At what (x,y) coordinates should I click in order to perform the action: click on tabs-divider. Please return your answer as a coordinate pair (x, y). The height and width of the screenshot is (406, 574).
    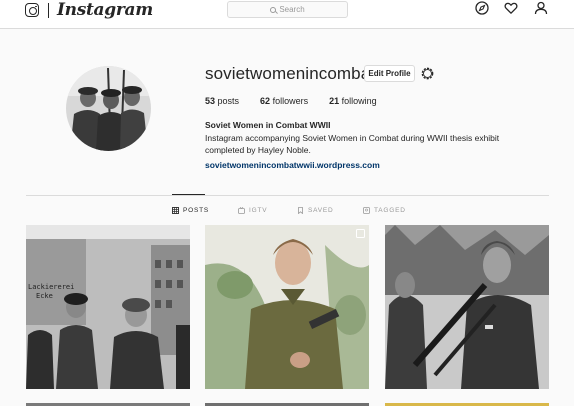
    Looking at the image, I should click on (287, 195).